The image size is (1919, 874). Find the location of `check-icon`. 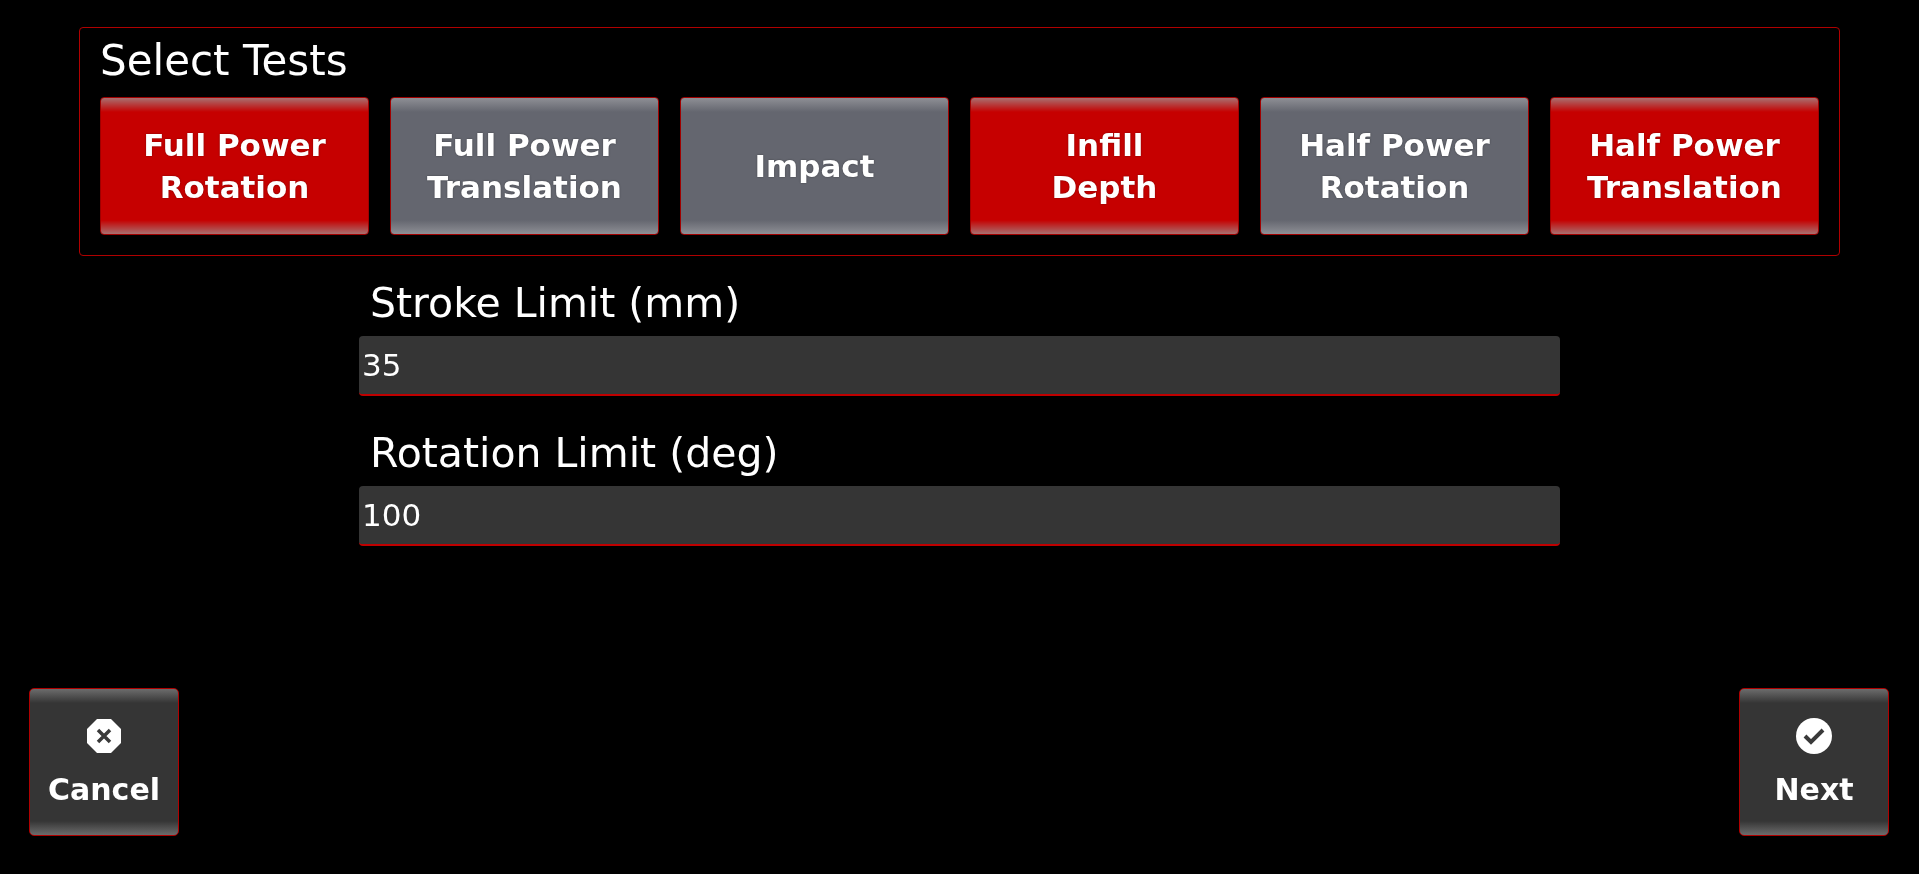

check-icon is located at coordinates (1814, 736).